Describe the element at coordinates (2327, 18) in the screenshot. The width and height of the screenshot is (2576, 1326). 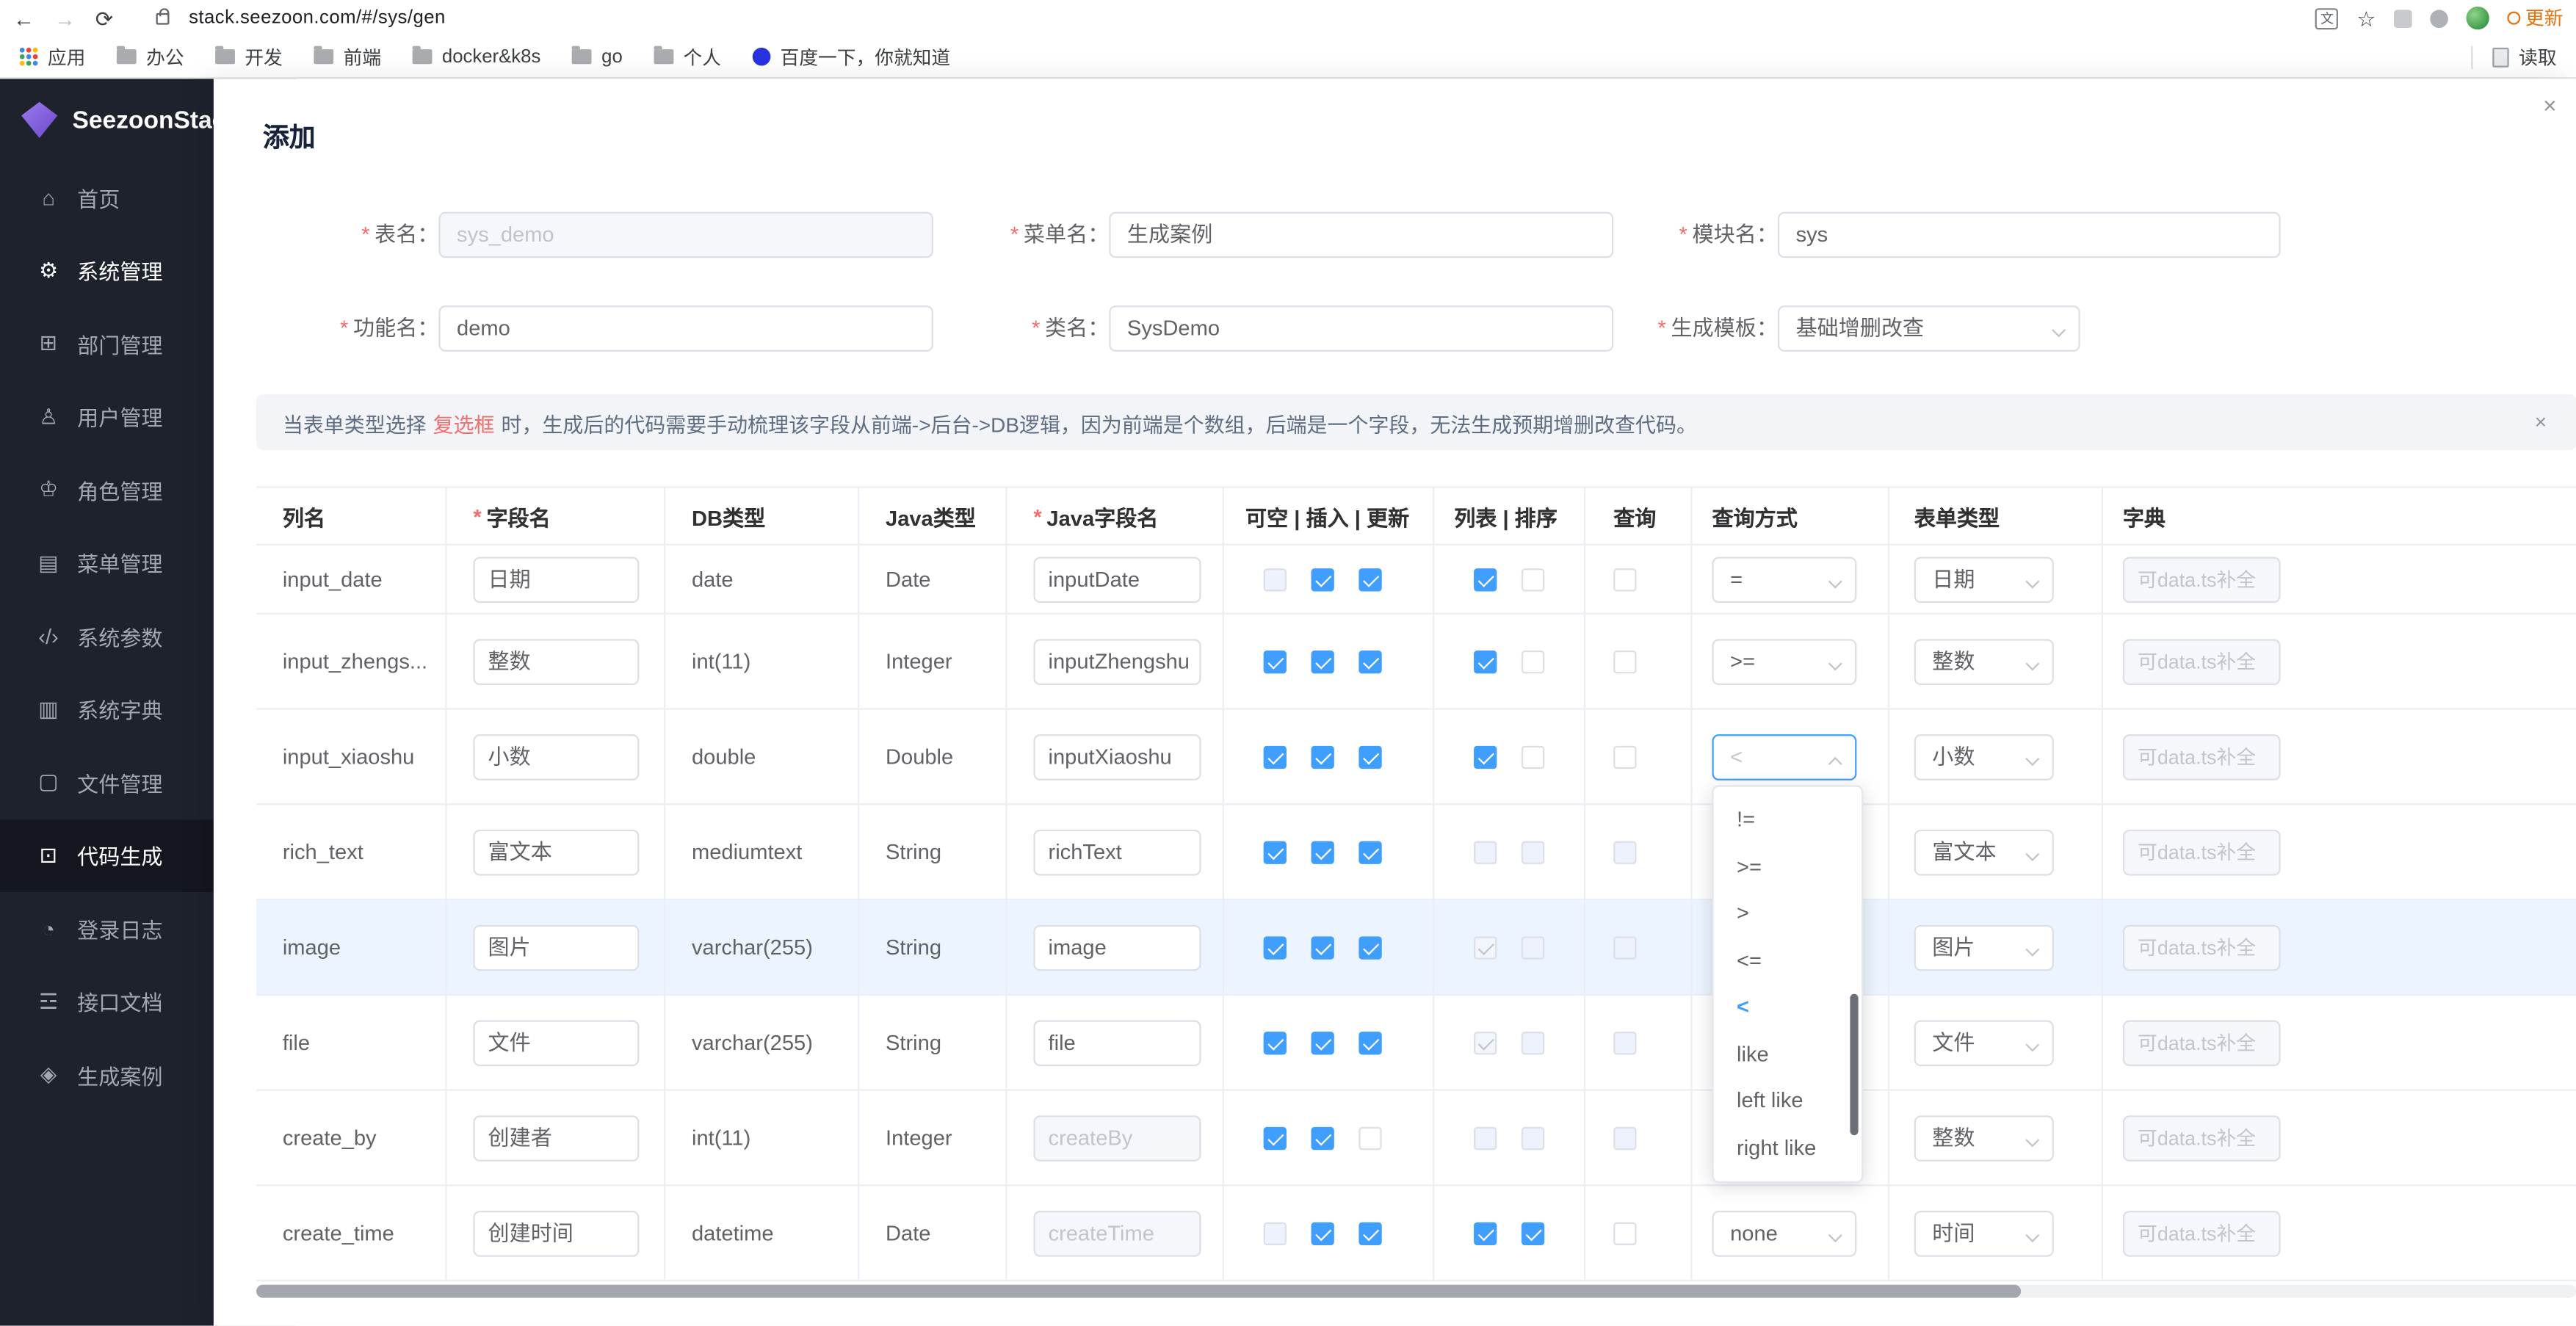
I see `translate-icon: 文` at that location.